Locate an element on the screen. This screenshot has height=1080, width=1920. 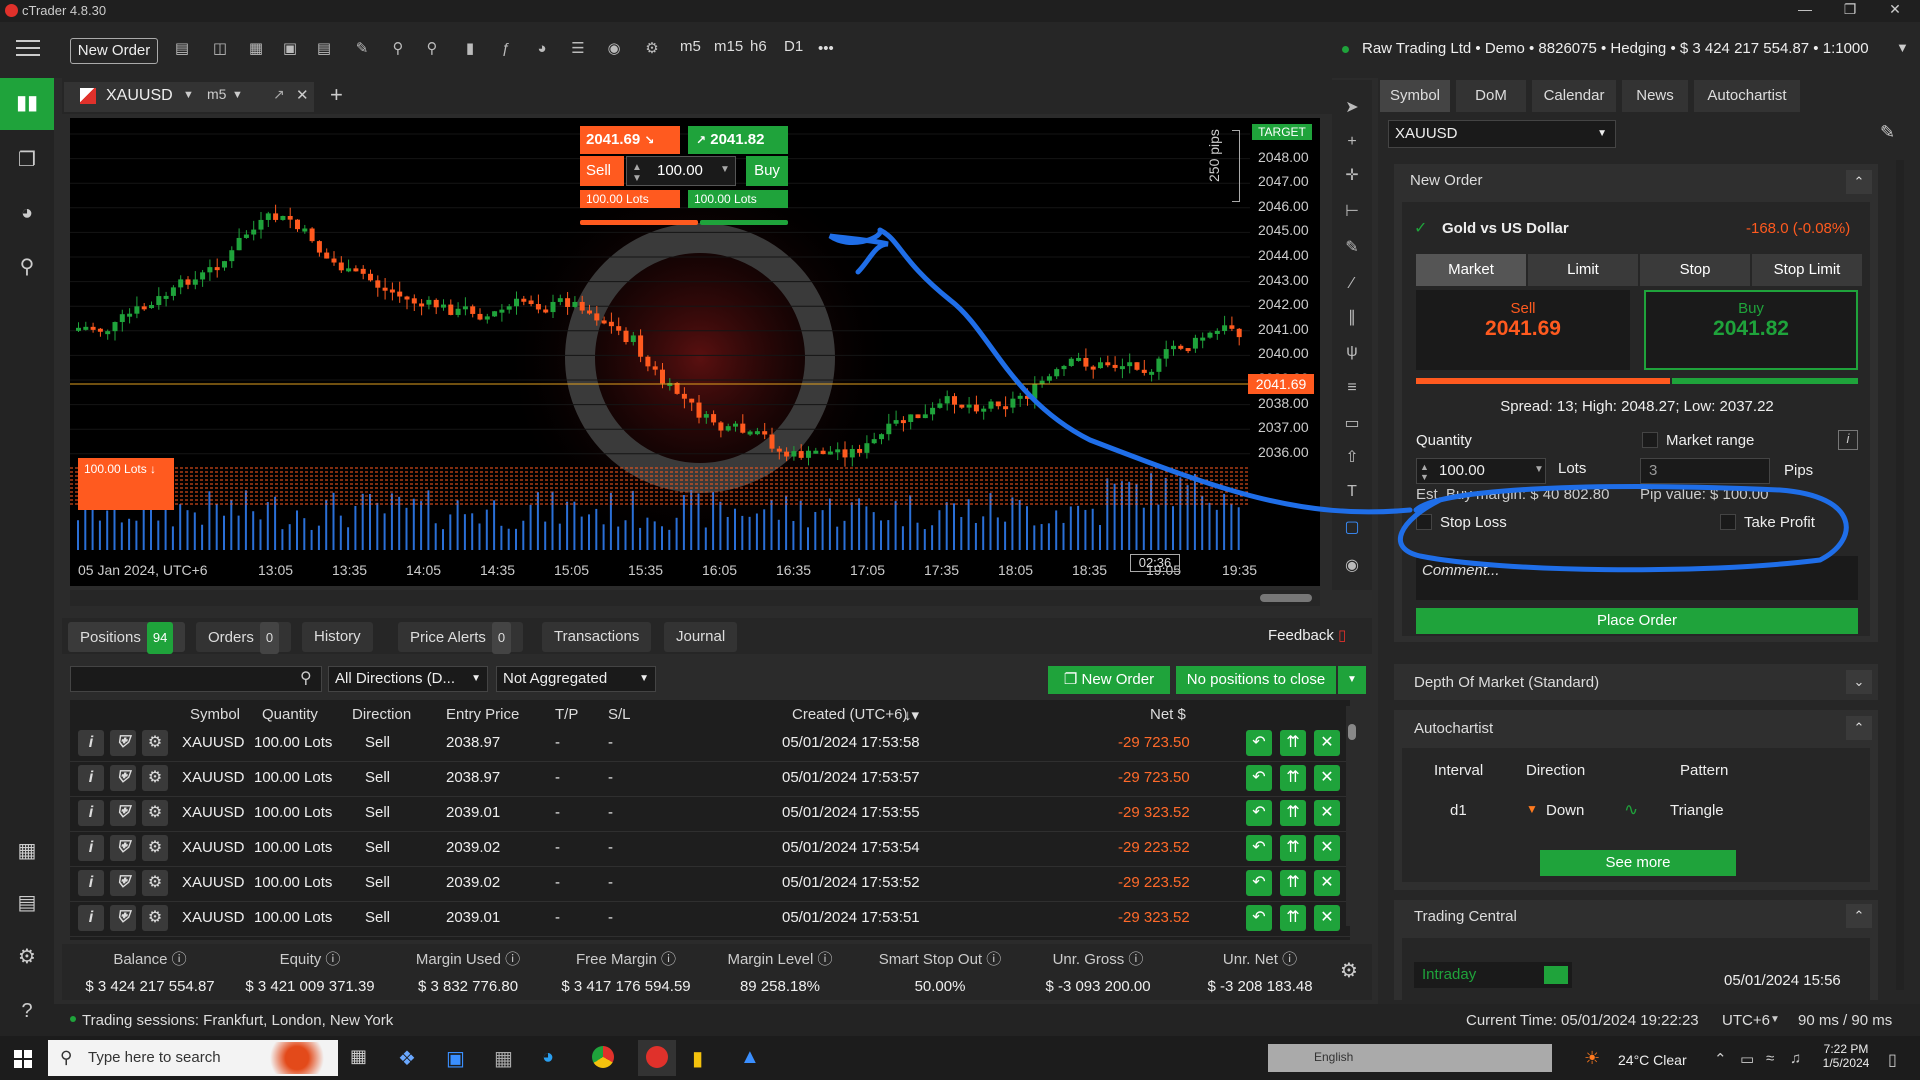
quick-sell-button: Sell is located at coordinates (602, 171).